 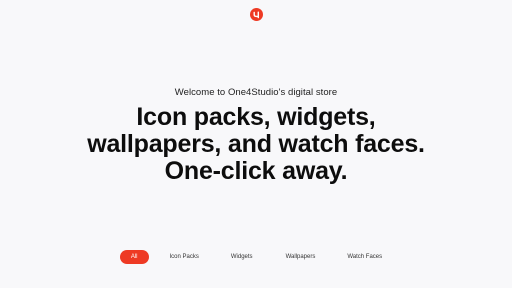 I want to click on brand-logo-icon, so click(x=256, y=14).